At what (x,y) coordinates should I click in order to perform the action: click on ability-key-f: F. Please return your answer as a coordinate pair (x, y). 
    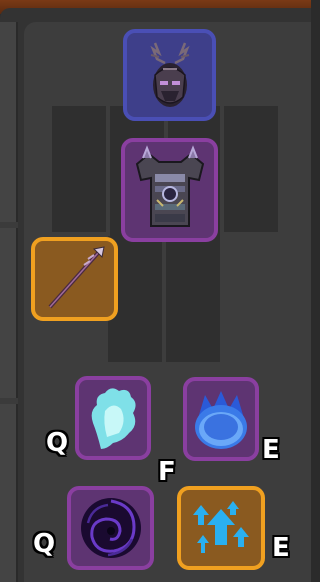
    Looking at the image, I should click on (167, 472).